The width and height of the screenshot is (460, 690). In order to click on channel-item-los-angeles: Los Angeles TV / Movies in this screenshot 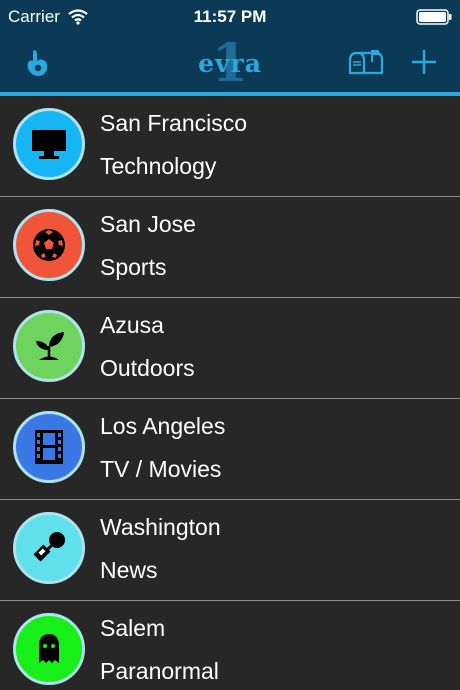, I will do `click(230, 449)`.